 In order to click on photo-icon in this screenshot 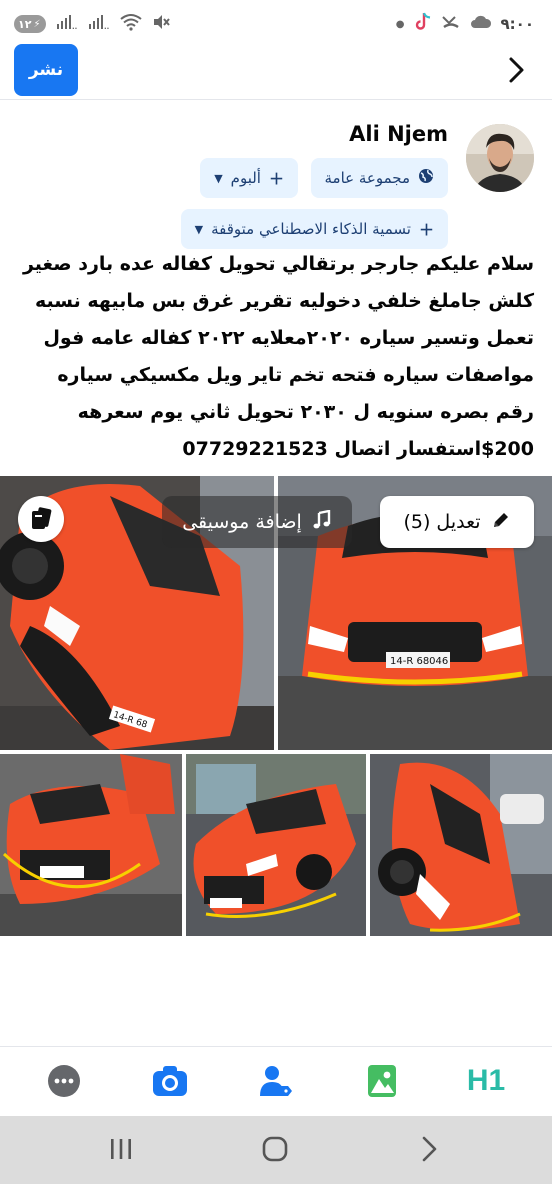, I will do `click(382, 1081)`.